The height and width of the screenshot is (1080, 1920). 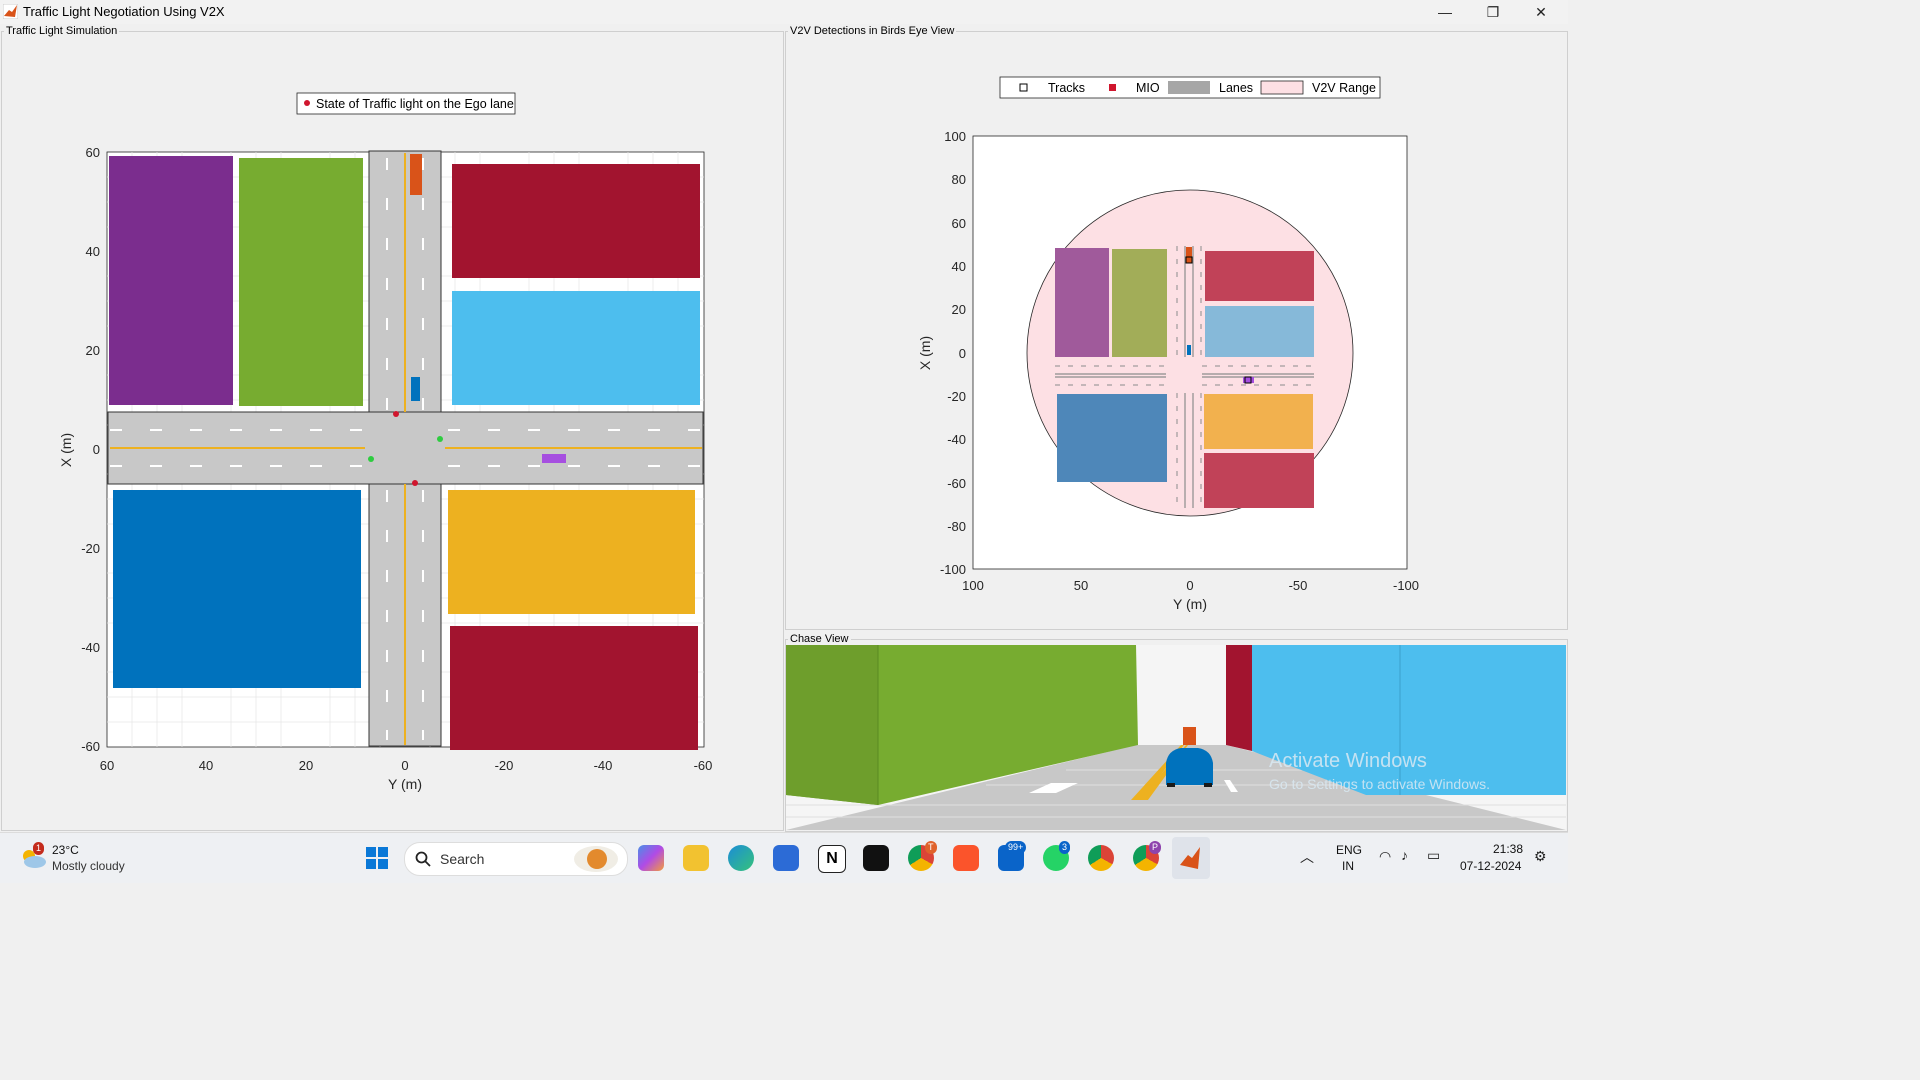 What do you see at coordinates (959, 179) in the screenshot?
I see `bev-ytick: 80` at bounding box center [959, 179].